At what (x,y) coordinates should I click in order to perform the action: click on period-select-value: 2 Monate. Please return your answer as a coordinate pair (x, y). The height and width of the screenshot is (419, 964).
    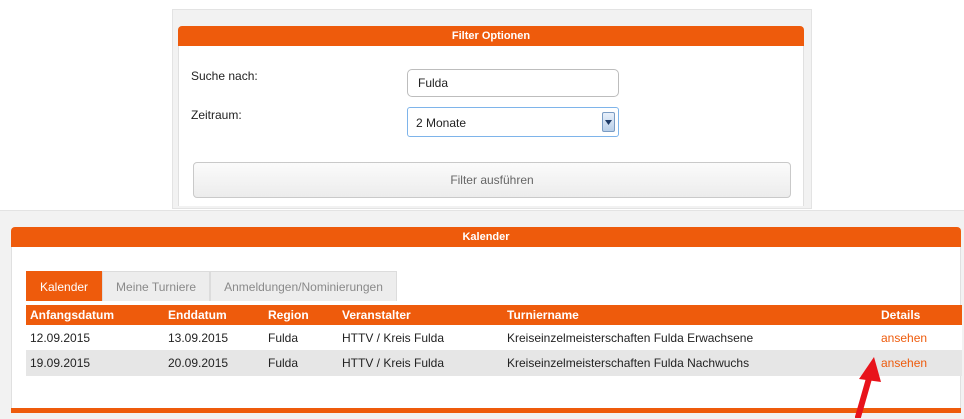
    Looking at the image, I should click on (441, 123).